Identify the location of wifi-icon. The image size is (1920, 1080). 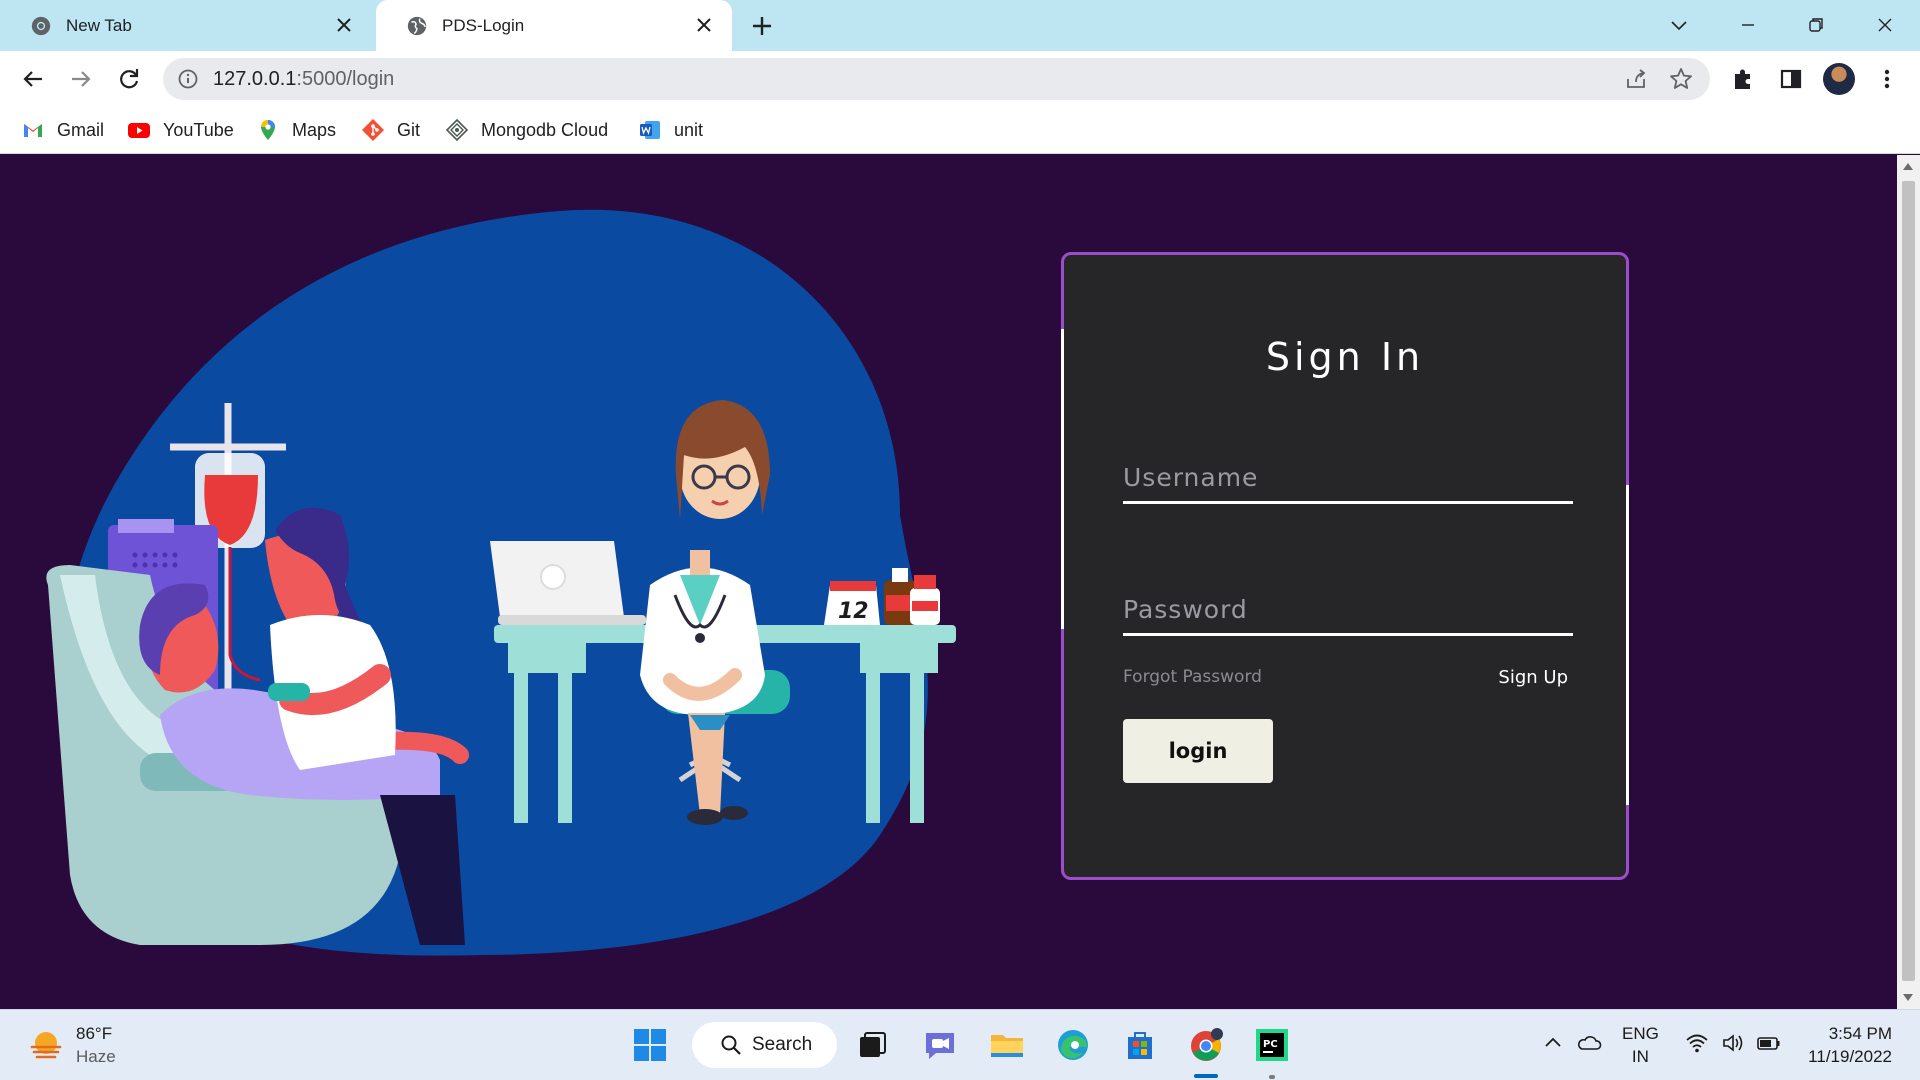
(1697, 1043).